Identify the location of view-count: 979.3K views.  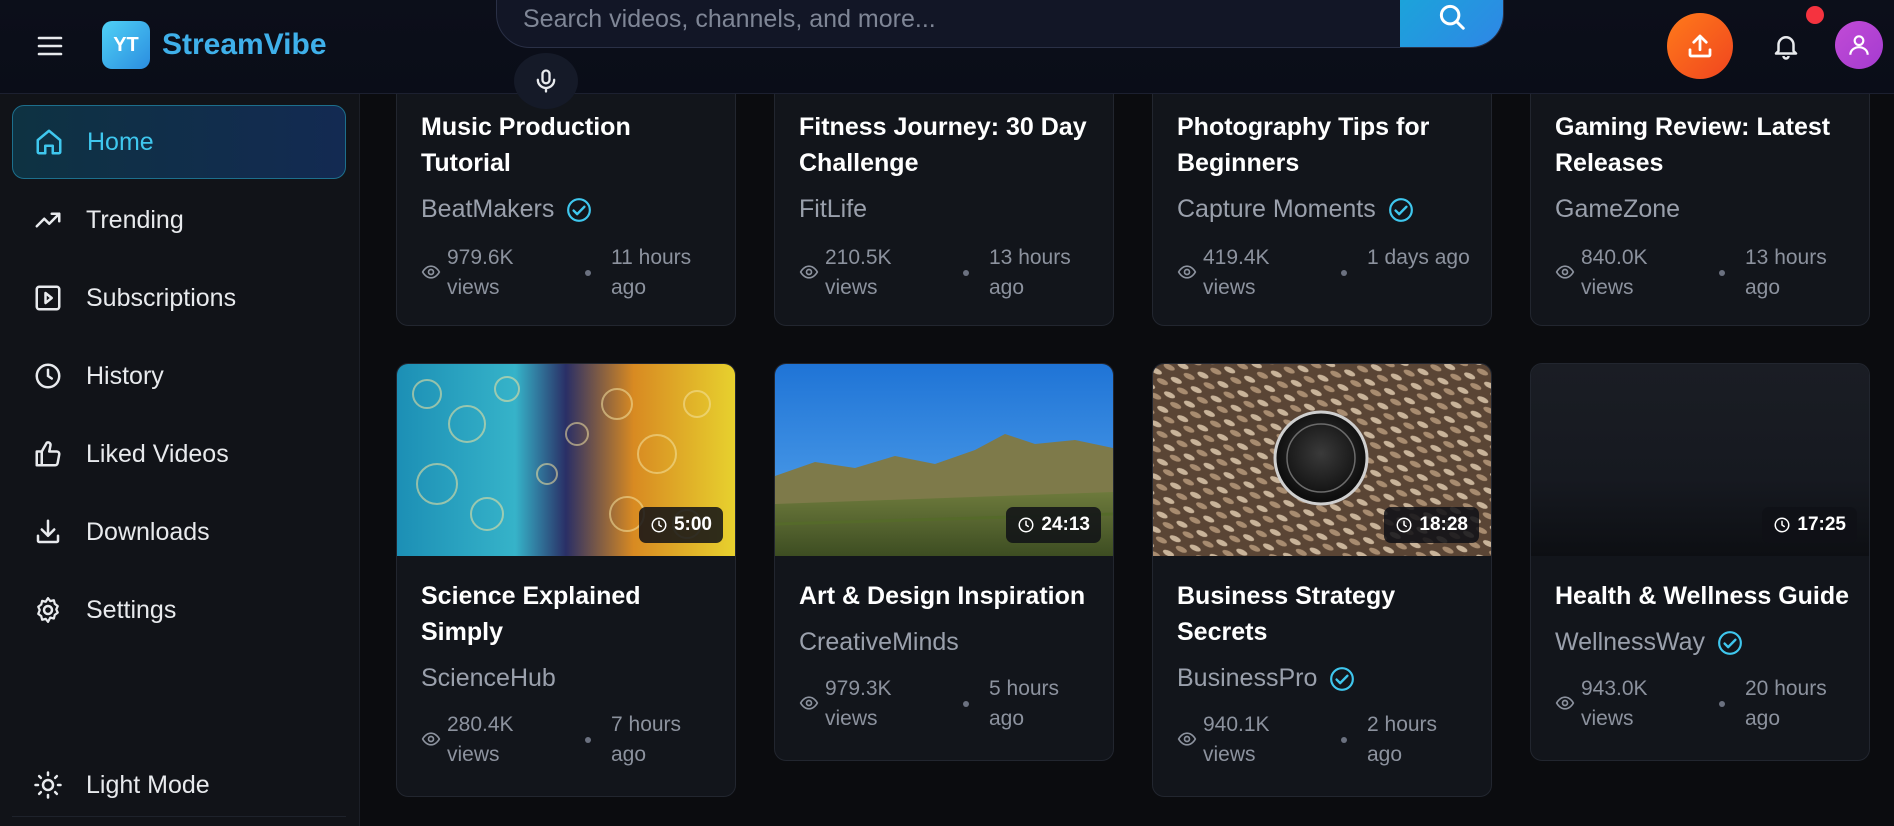
(858, 703).